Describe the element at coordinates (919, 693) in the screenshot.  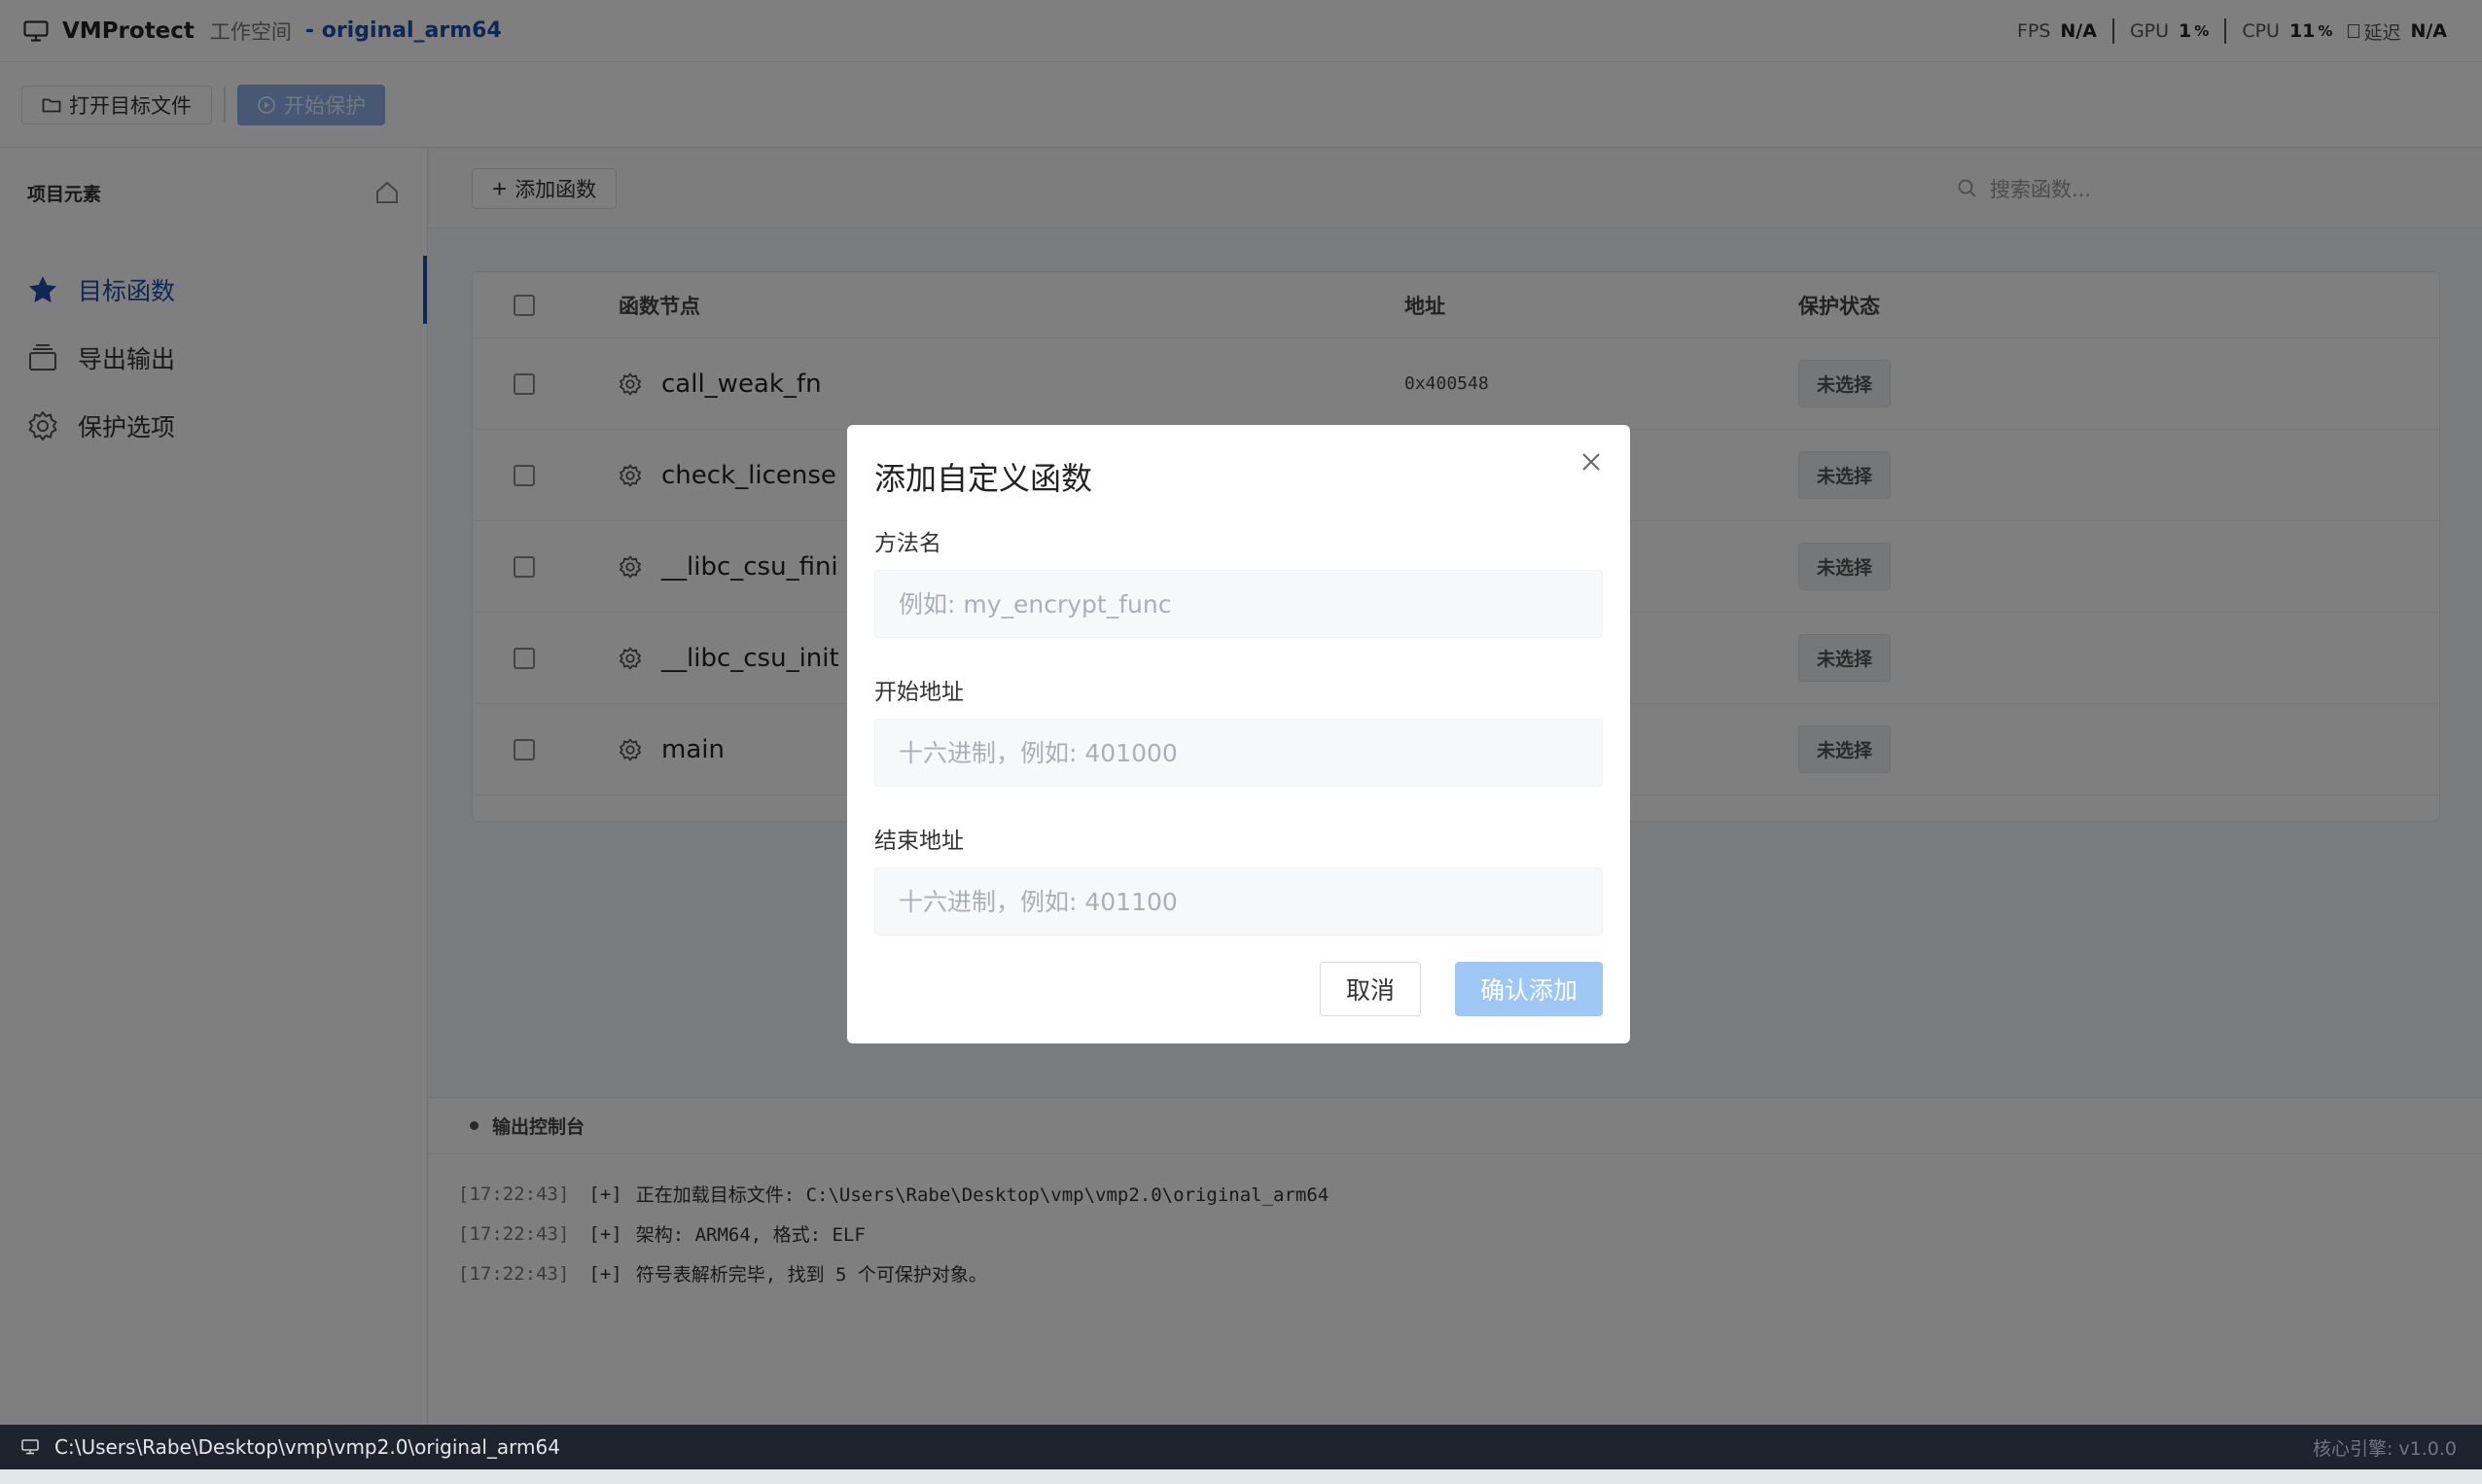
I see `start-address-label: 开始地址` at that location.